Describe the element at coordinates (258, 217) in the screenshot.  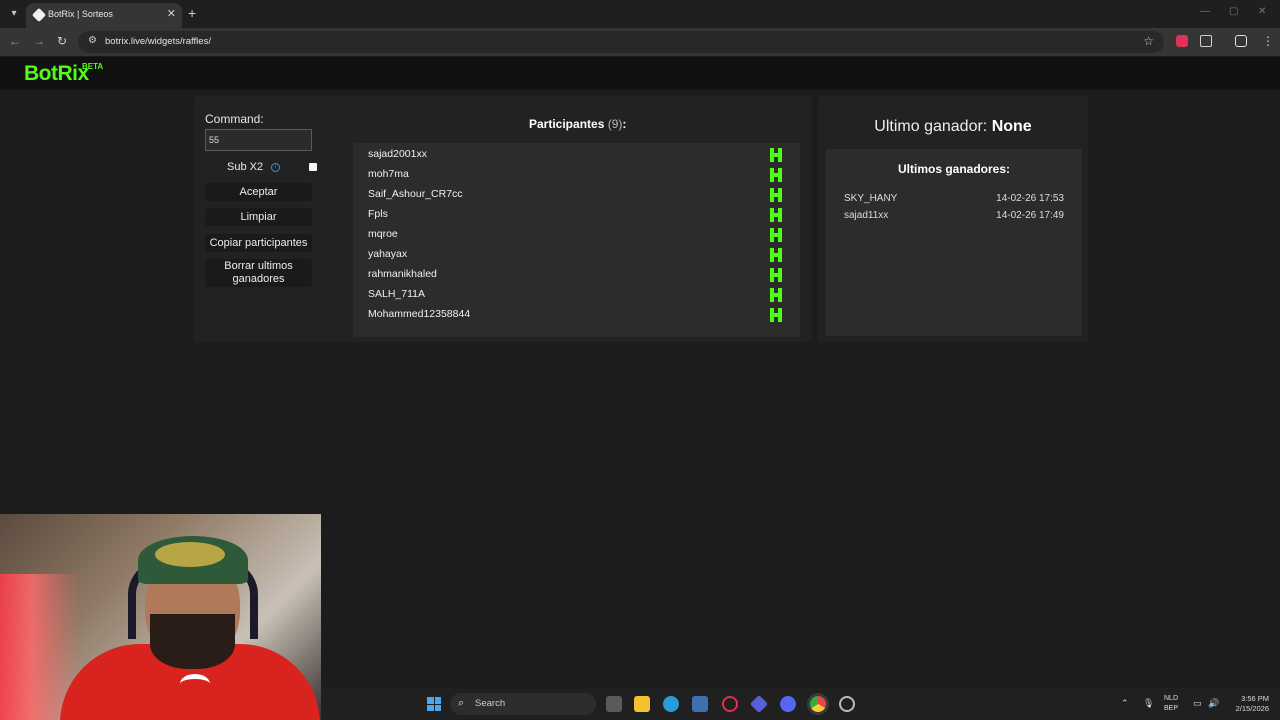
I see `clear-button: Limpiar` at that location.